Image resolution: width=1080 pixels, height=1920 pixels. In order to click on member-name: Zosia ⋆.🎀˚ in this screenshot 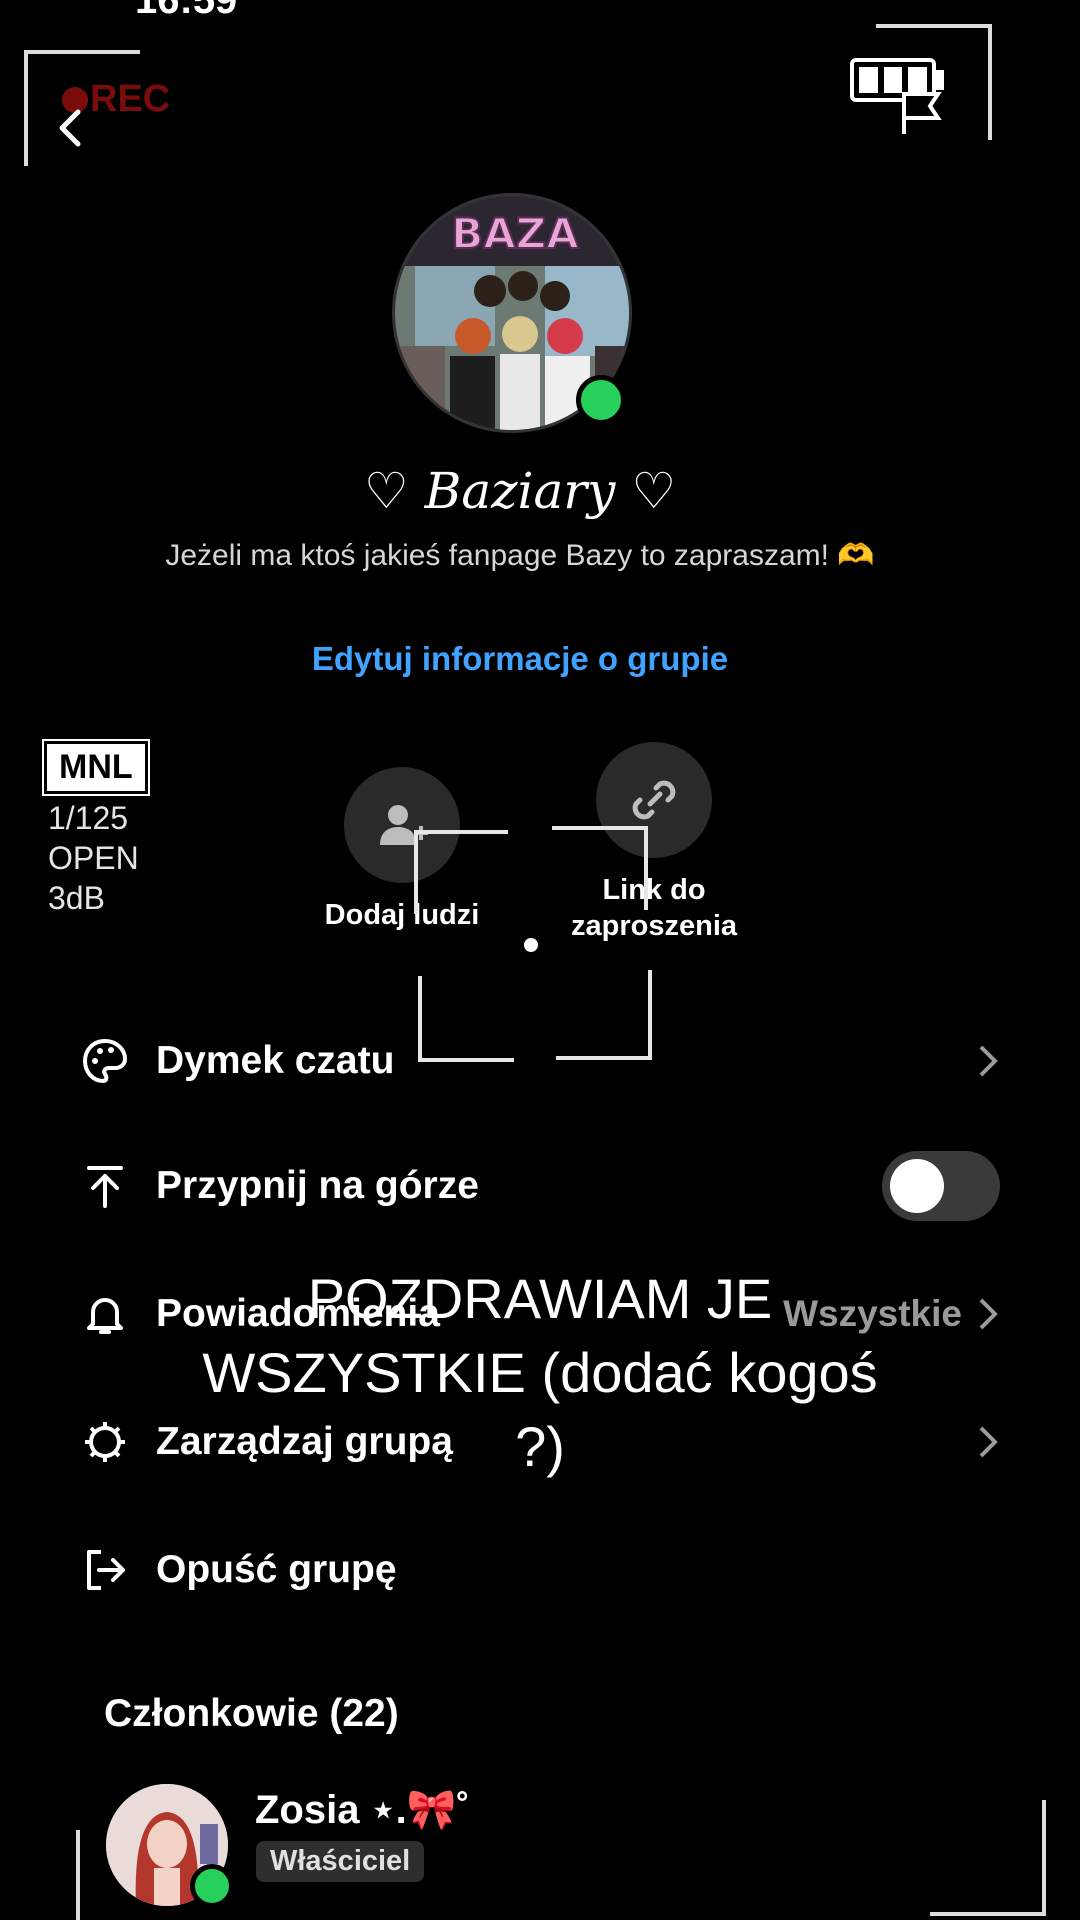, I will do `click(362, 1810)`.